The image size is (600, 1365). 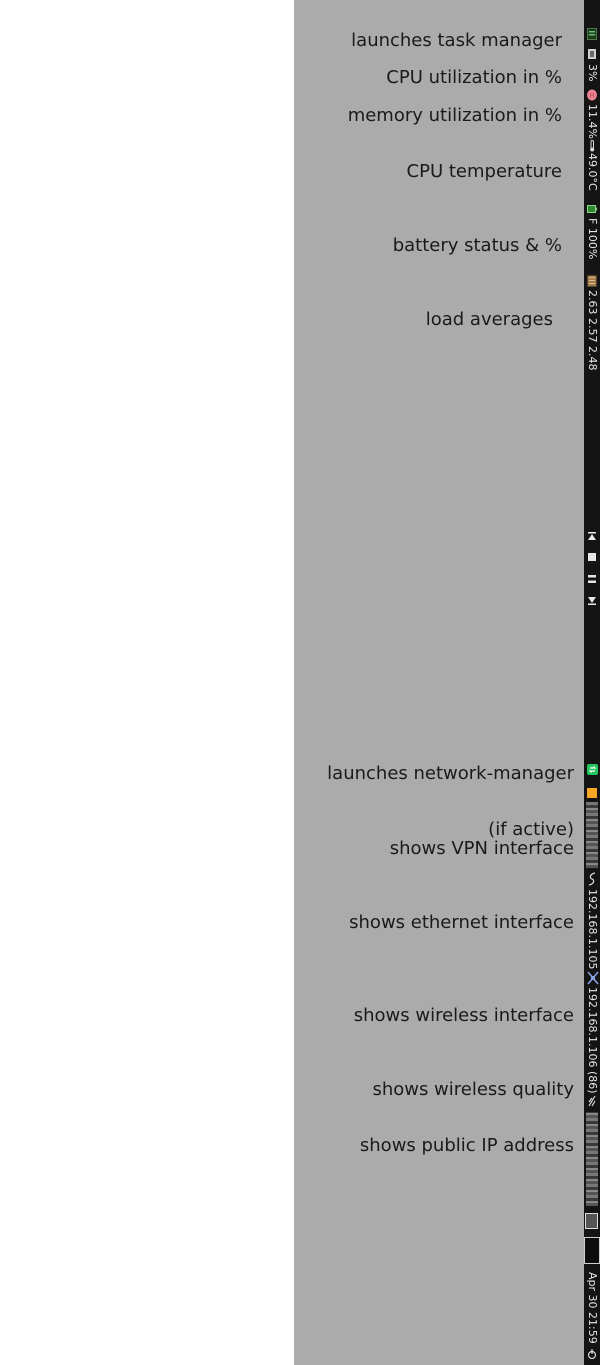 What do you see at coordinates (592, 835) in the screenshot?
I see `vpn-interface-redacted` at bounding box center [592, 835].